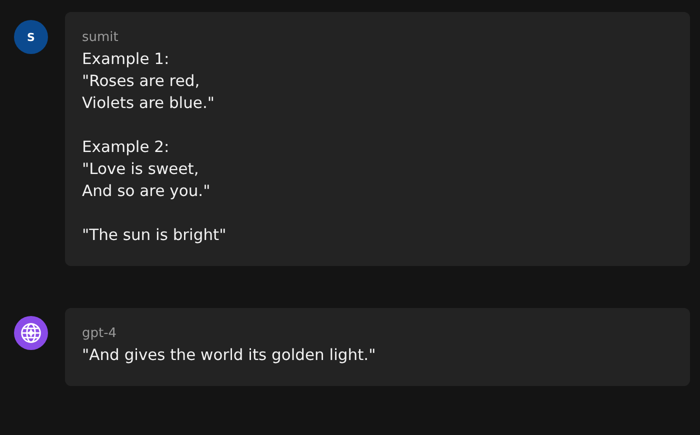 This screenshot has height=435, width=700. Describe the element at coordinates (147, 169) in the screenshot. I see `message-text: Example 2: "Love is sweet, And so are you."` at that location.